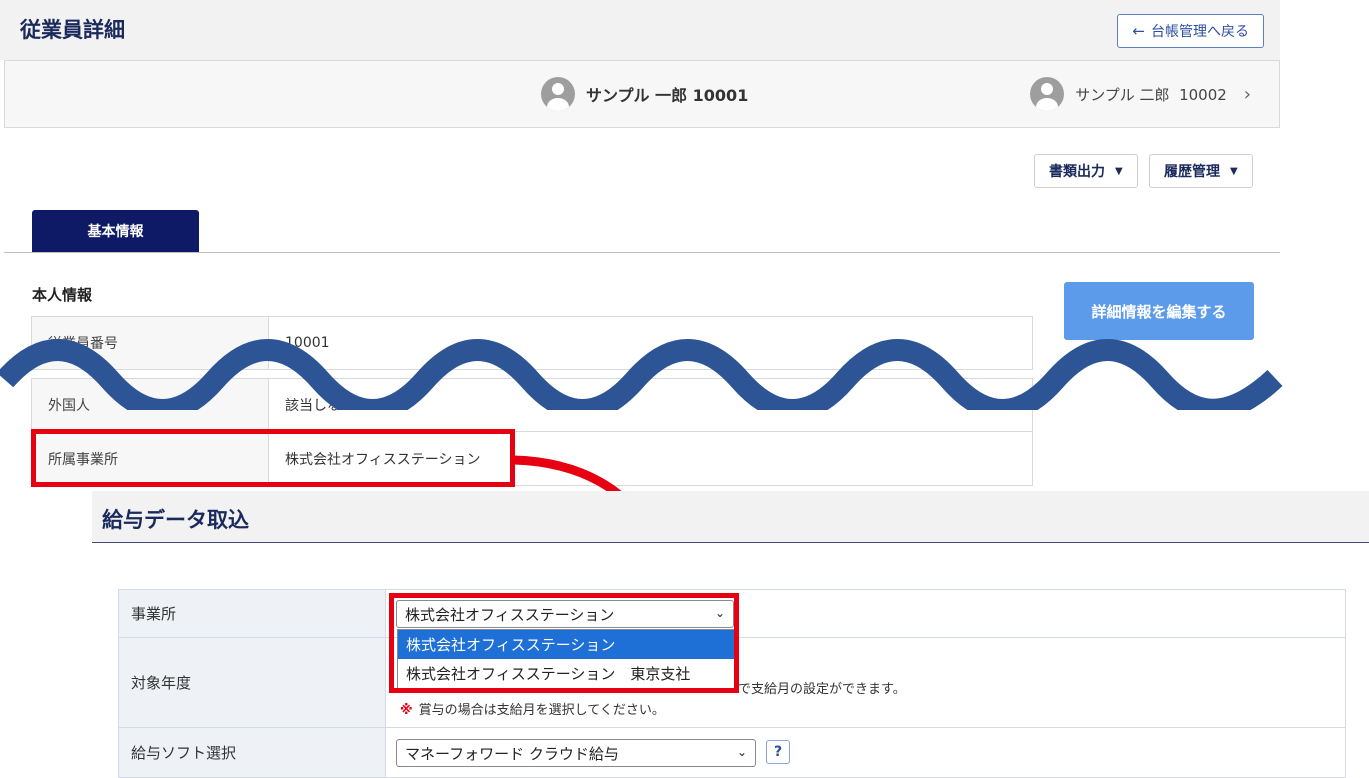 This screenshot has width=1369, height=778. What do you see at coordinates (778, 752) in the screenshot?
I see `help-button: ?` at bounding box center [778, 752].